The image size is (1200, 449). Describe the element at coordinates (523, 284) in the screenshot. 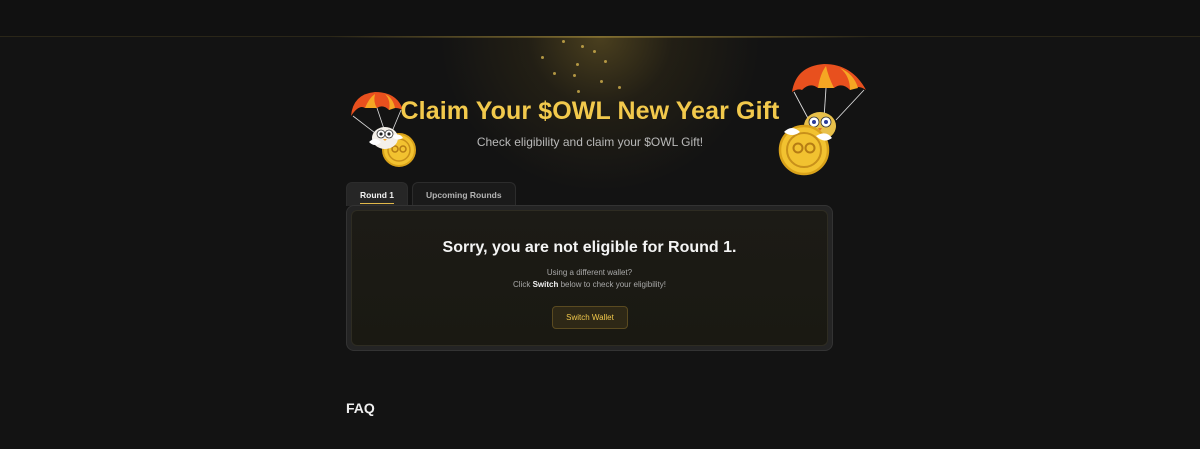

I see `instruction-prefix: Click` at that location.